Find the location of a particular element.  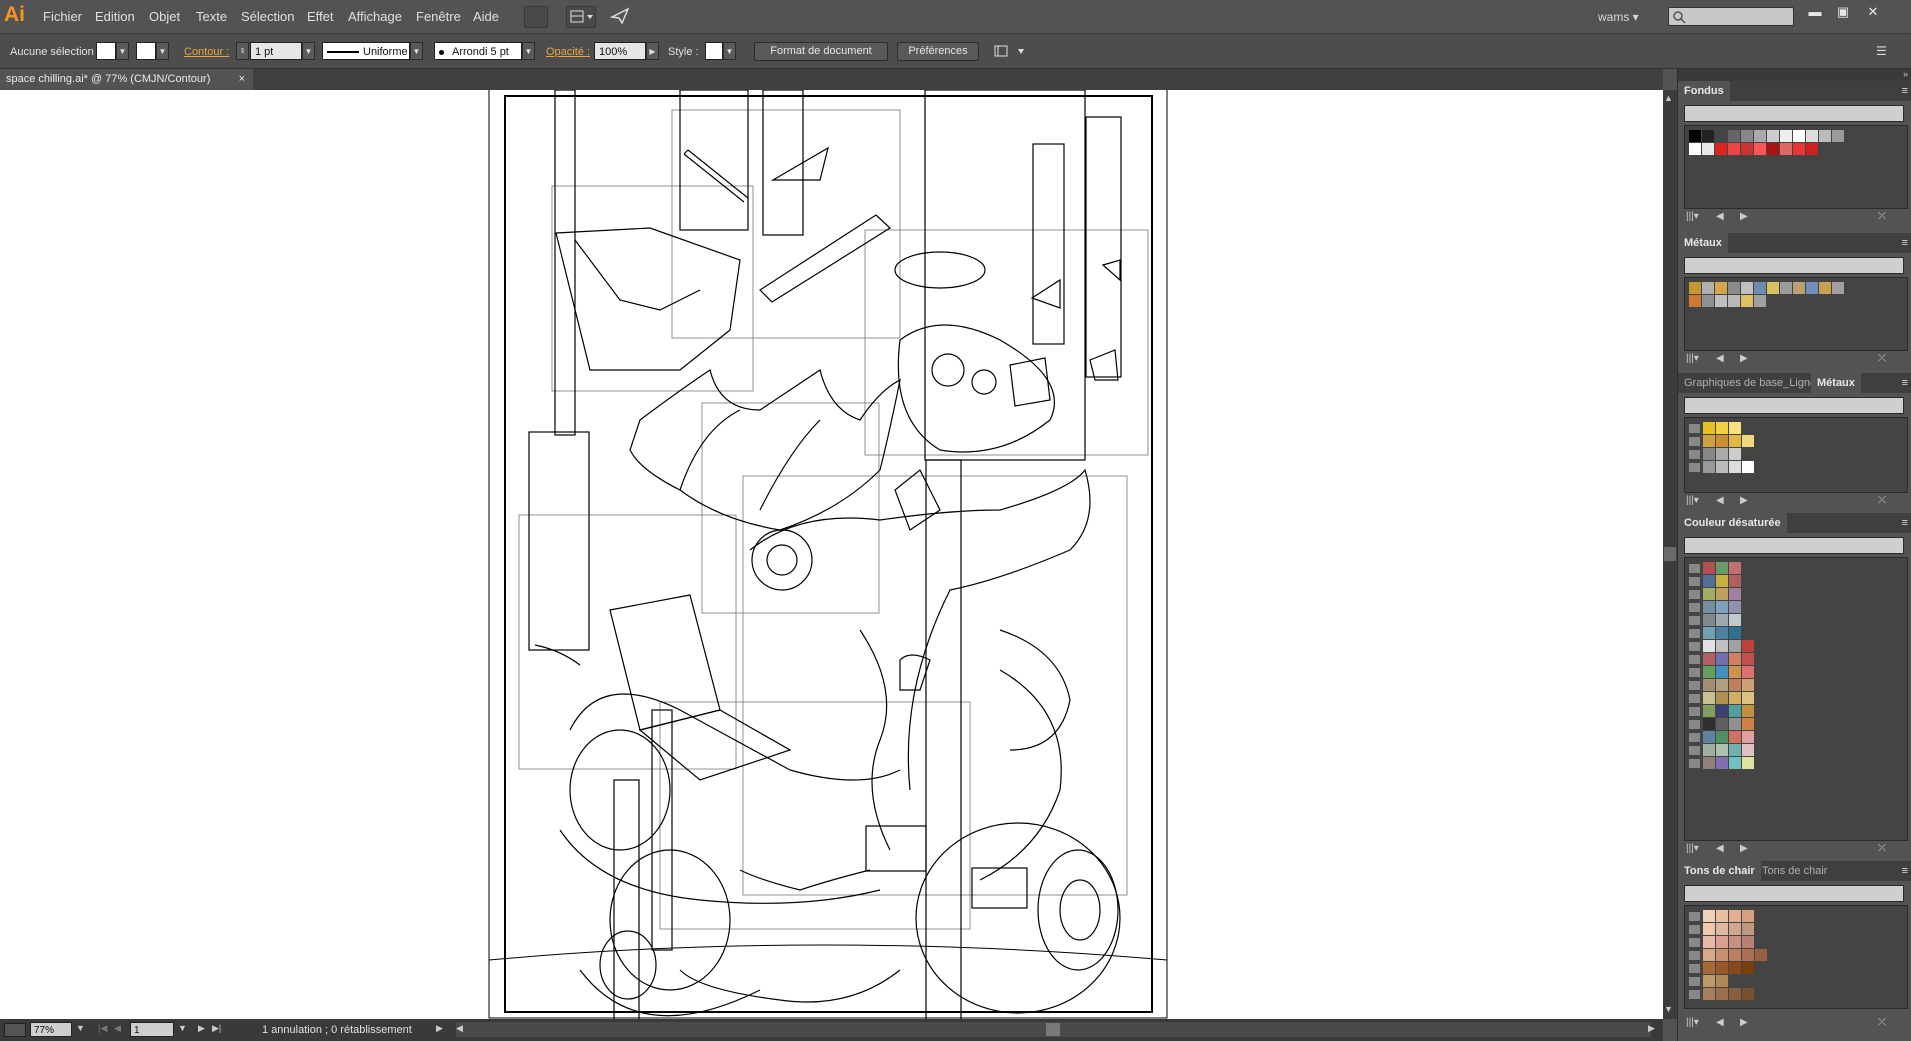

close-window-button: ✕ is located at coordinates (1873, 12).